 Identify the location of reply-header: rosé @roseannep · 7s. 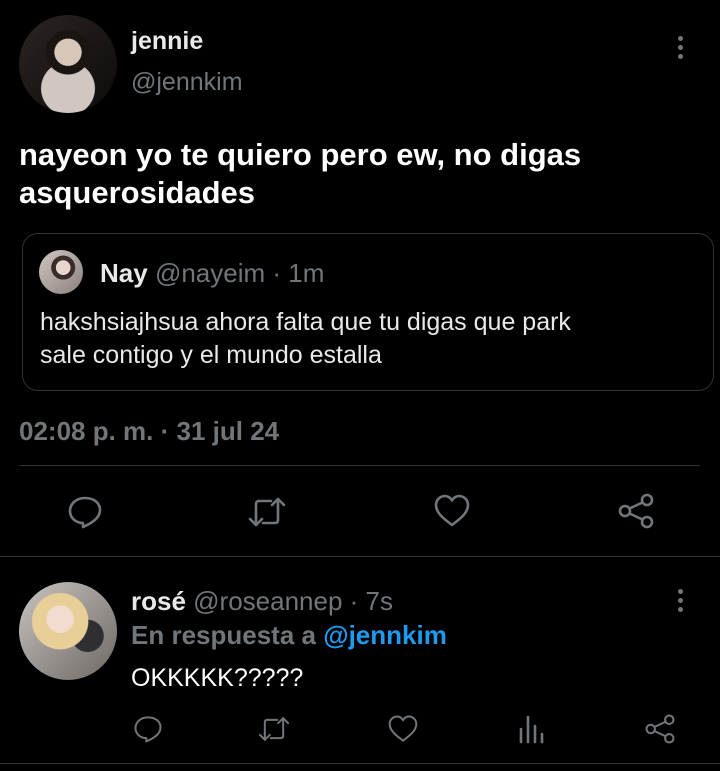
(262, 601).